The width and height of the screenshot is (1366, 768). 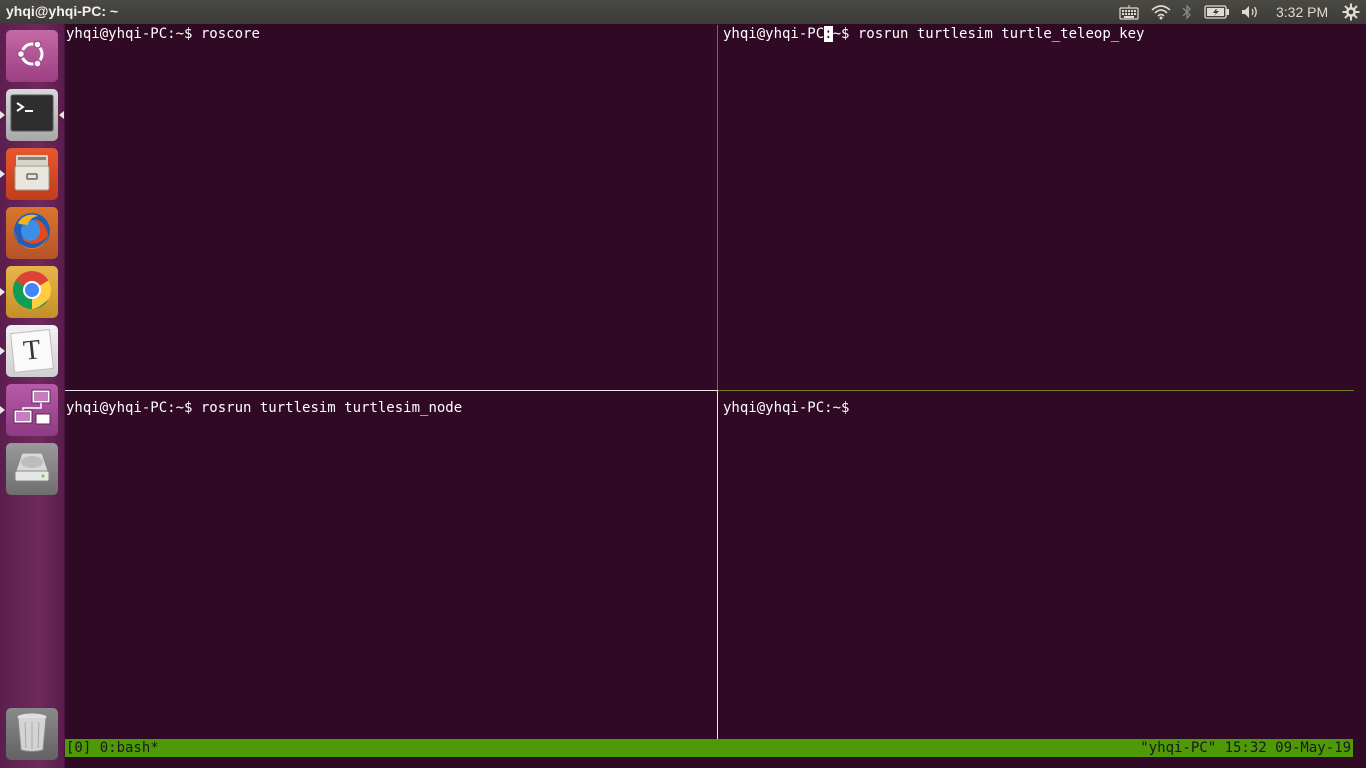 What do you see at coordinates (828, 34) in the screenshot?
I see `text-cursor: :` at bounding box center [828, 34].